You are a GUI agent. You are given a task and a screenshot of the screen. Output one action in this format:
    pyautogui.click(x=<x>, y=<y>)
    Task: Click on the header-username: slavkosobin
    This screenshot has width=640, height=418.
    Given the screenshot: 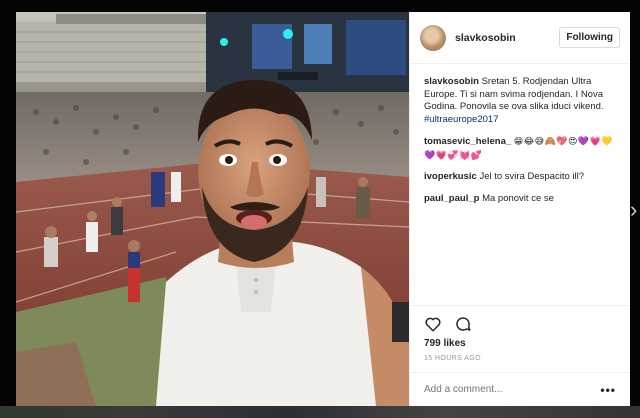 What is the action you would take?
    pyautogui.click(x=485, y=38)
    